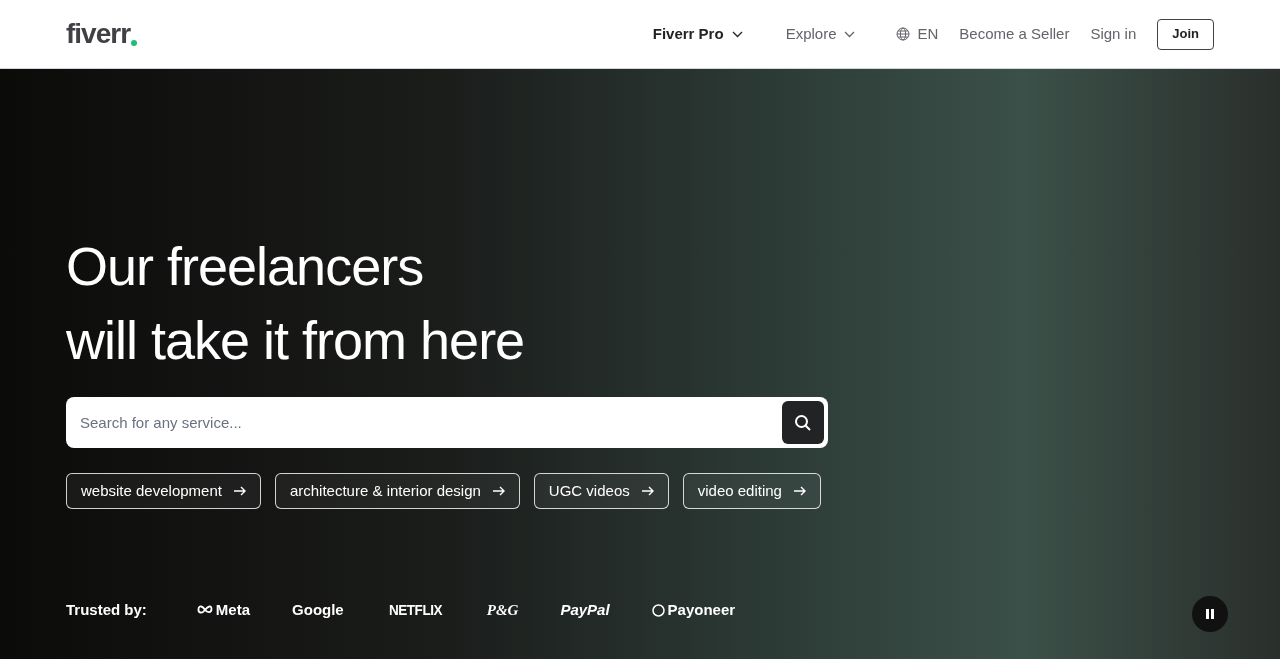  I want to click on globe-icon, so click(903, 34).